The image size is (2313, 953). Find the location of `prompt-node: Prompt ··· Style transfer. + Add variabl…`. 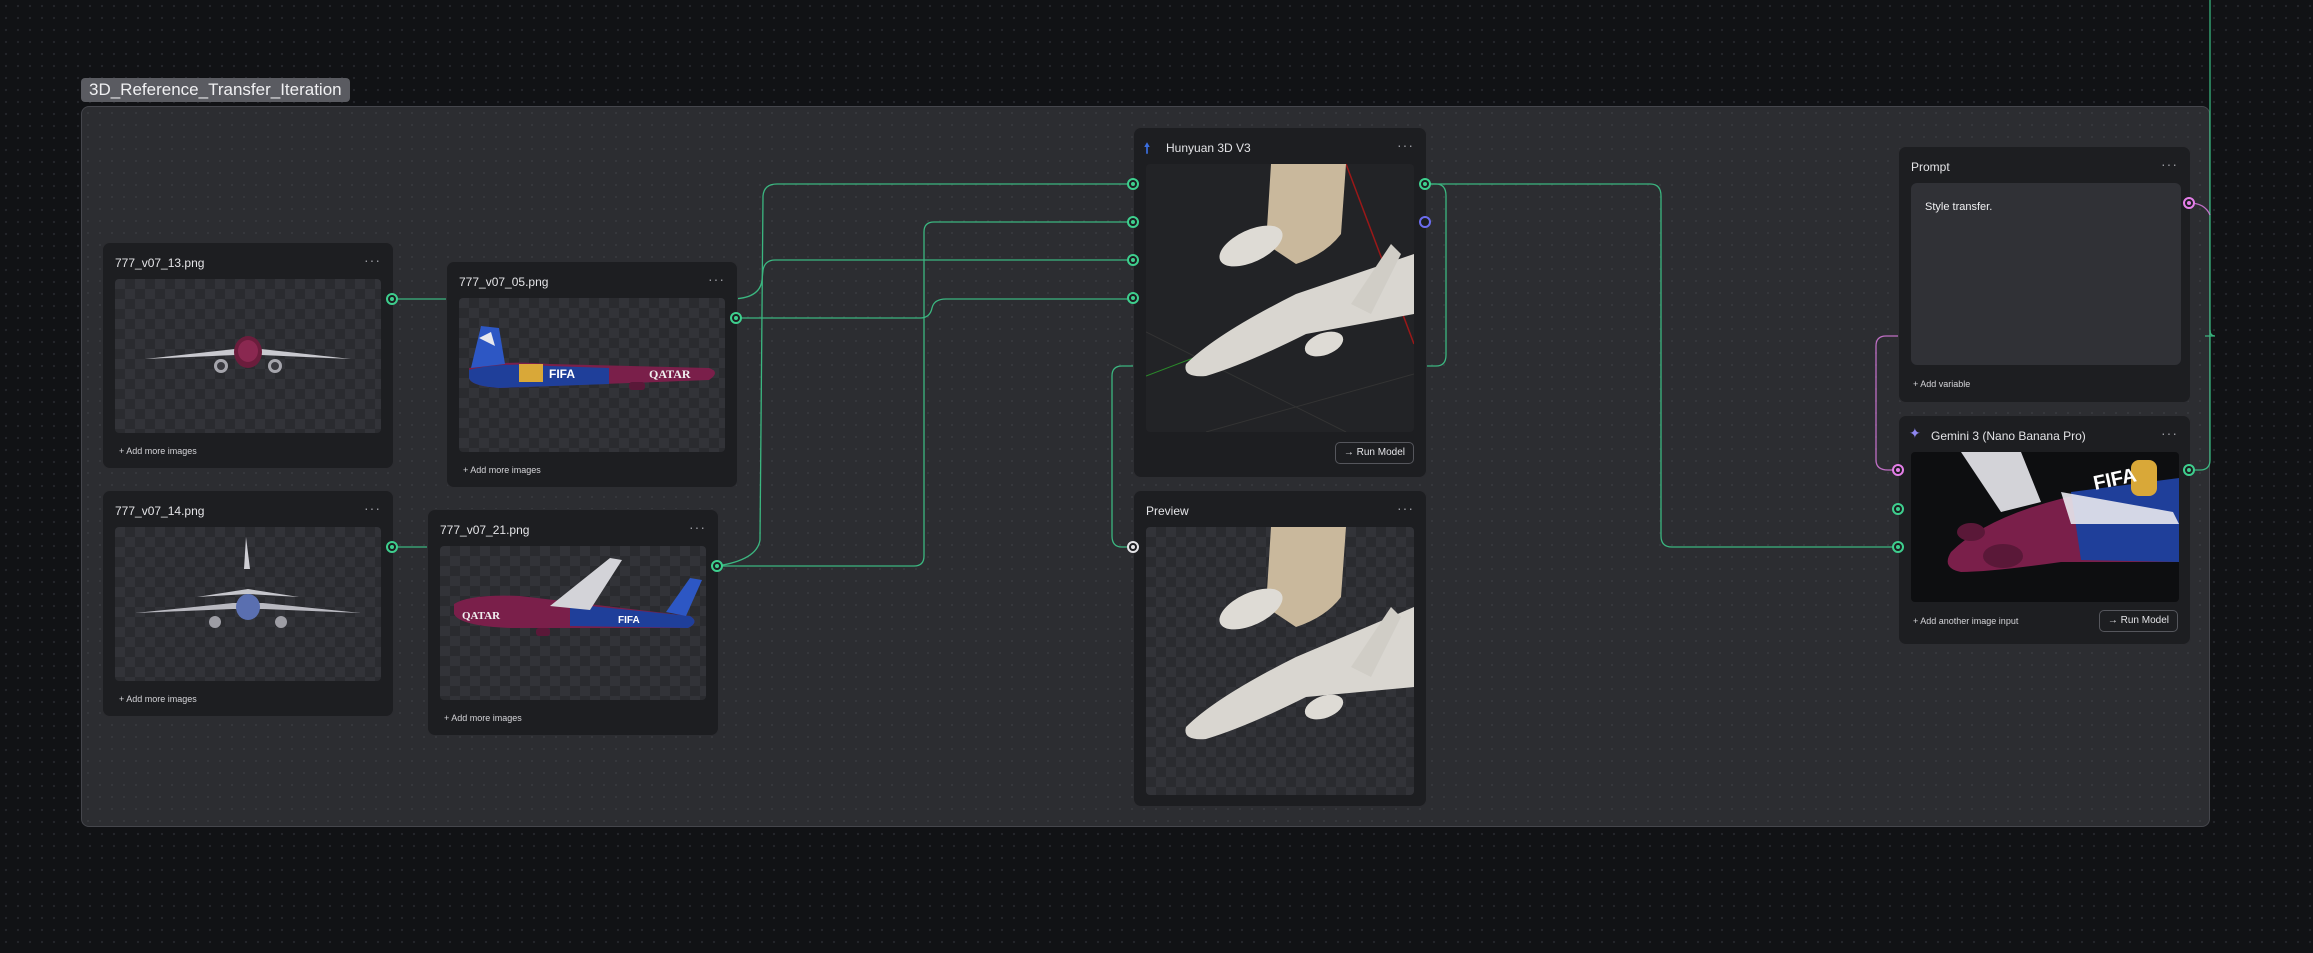

prompt-node: Prompt ··· Style transfer. + Add variabl… is located at coordinates (2044, 274).